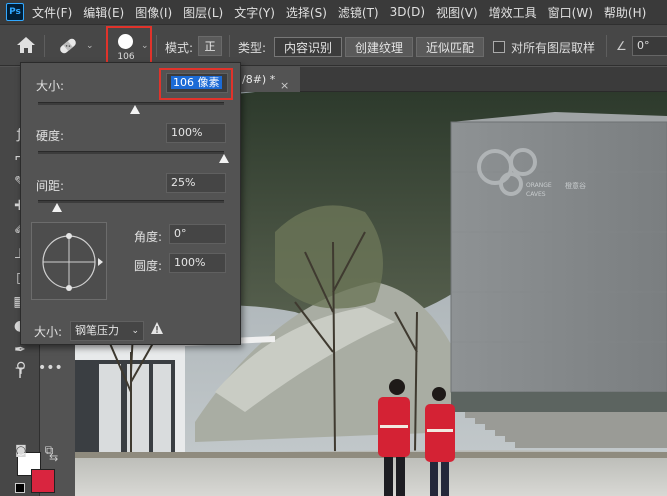 The height and width of the screenshot is (496, 667). Describe the element at coordinates (513, 12) in the screenshot. I see `menu-plugins: 增效工具` at that location.